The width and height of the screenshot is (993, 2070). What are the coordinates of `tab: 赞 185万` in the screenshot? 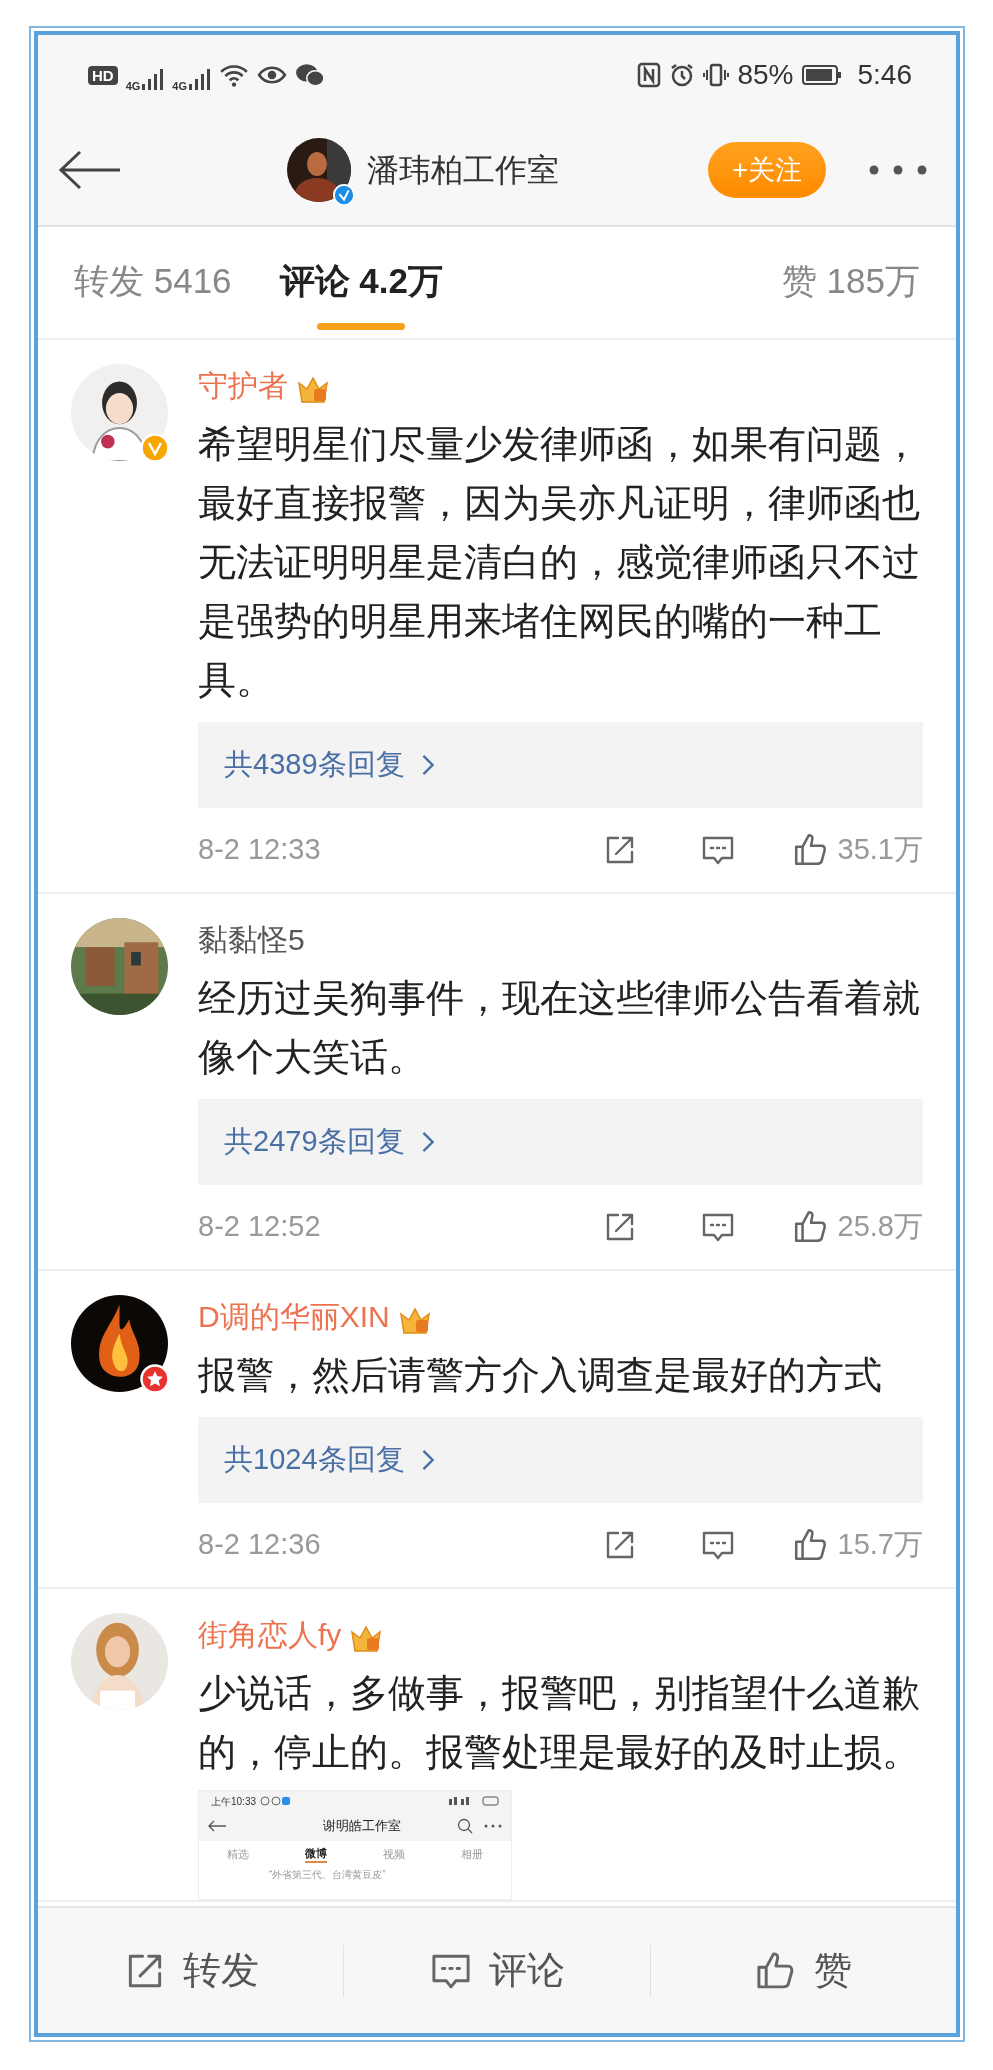 It's located at (850, 282).